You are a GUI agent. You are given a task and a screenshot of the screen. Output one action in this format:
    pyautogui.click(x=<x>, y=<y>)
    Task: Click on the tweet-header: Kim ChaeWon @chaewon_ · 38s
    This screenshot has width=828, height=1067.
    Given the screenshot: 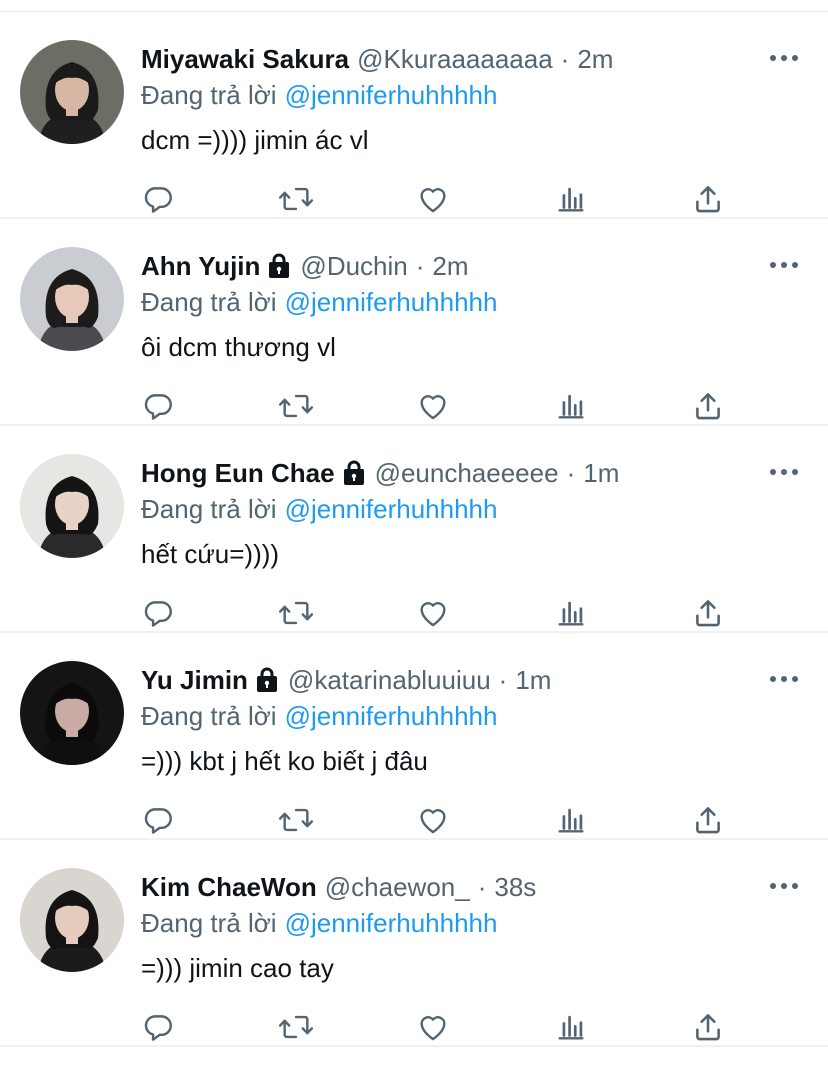 What is the action you would take?
    pyautogui.click(x=338, y=887)
    